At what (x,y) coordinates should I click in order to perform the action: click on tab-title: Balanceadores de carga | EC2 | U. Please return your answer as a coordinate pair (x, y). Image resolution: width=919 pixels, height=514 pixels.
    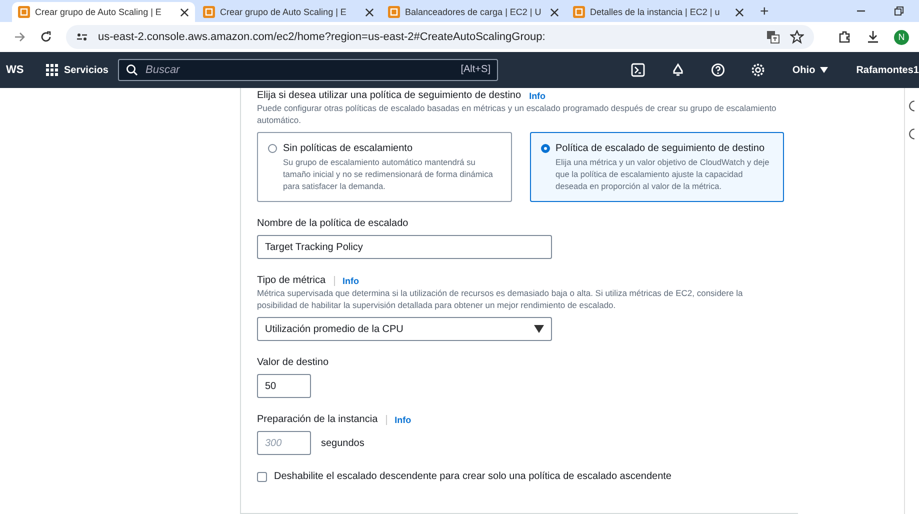
    Looking at the image, I should click on (473, 12).